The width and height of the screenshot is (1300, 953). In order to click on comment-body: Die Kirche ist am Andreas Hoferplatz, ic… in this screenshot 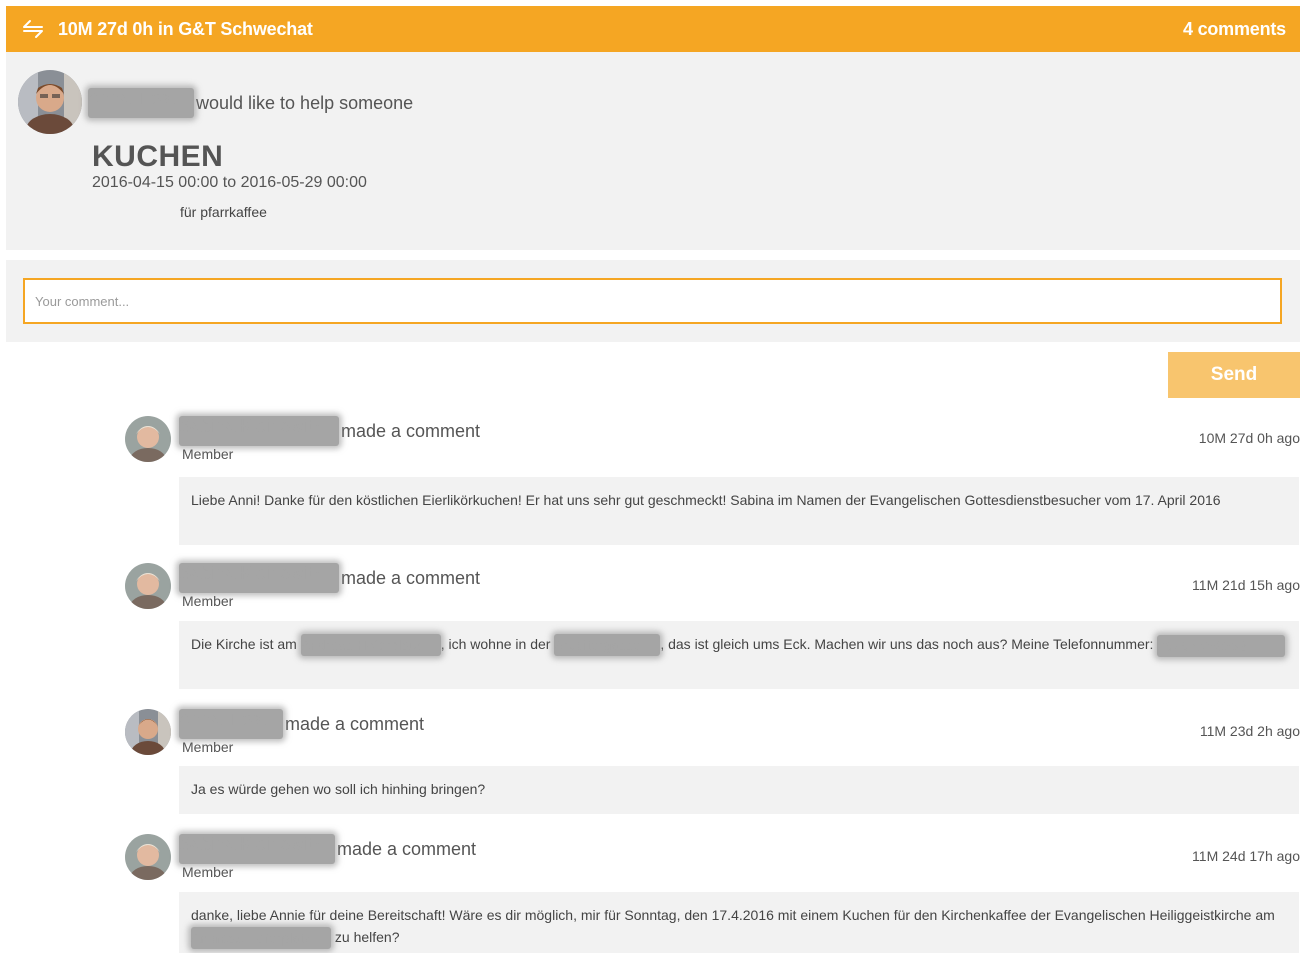, I will do `click(739, 655)`.